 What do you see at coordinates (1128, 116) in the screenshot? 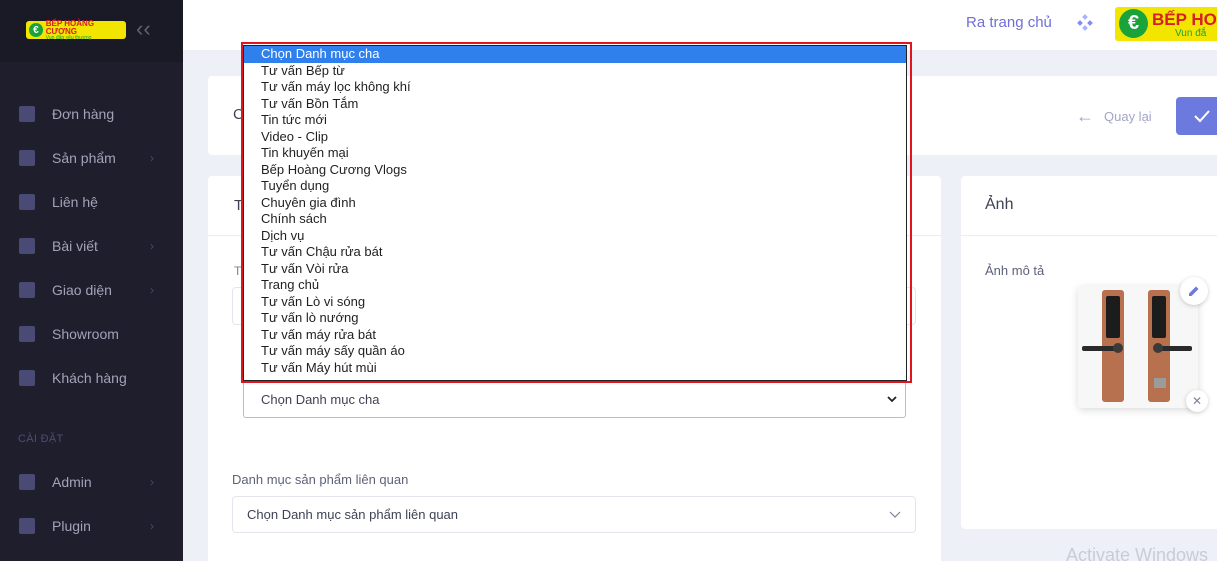
I see `back-button-label: Quay lại` at bounding box center [1128, 116].